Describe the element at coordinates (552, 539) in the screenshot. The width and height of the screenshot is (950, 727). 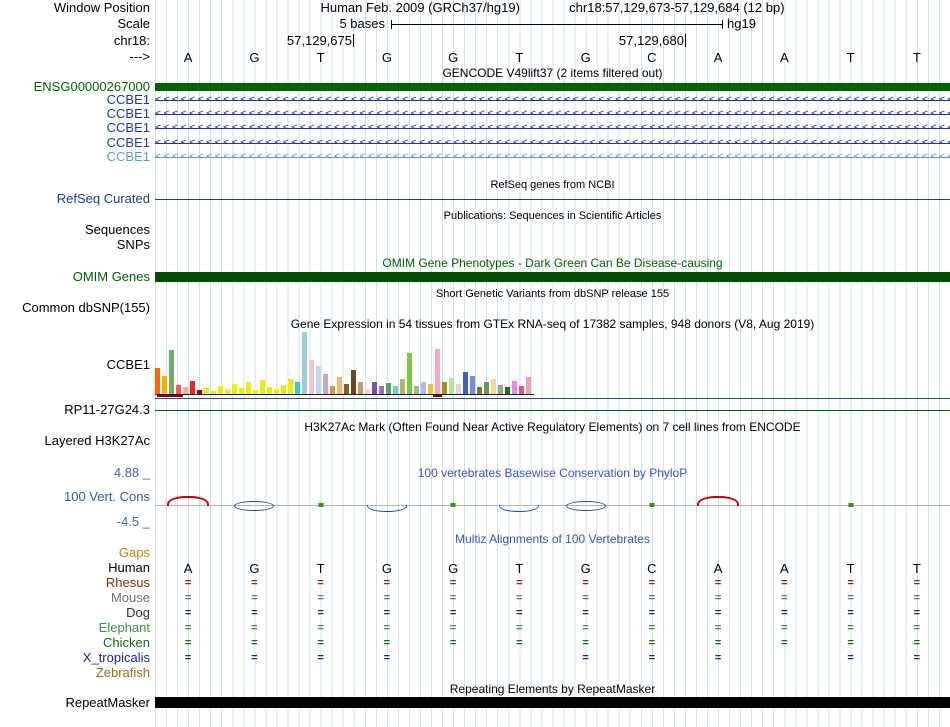
I see `multiz-track-title: Multiz Alignments of 100 Vertebrates` at that location.